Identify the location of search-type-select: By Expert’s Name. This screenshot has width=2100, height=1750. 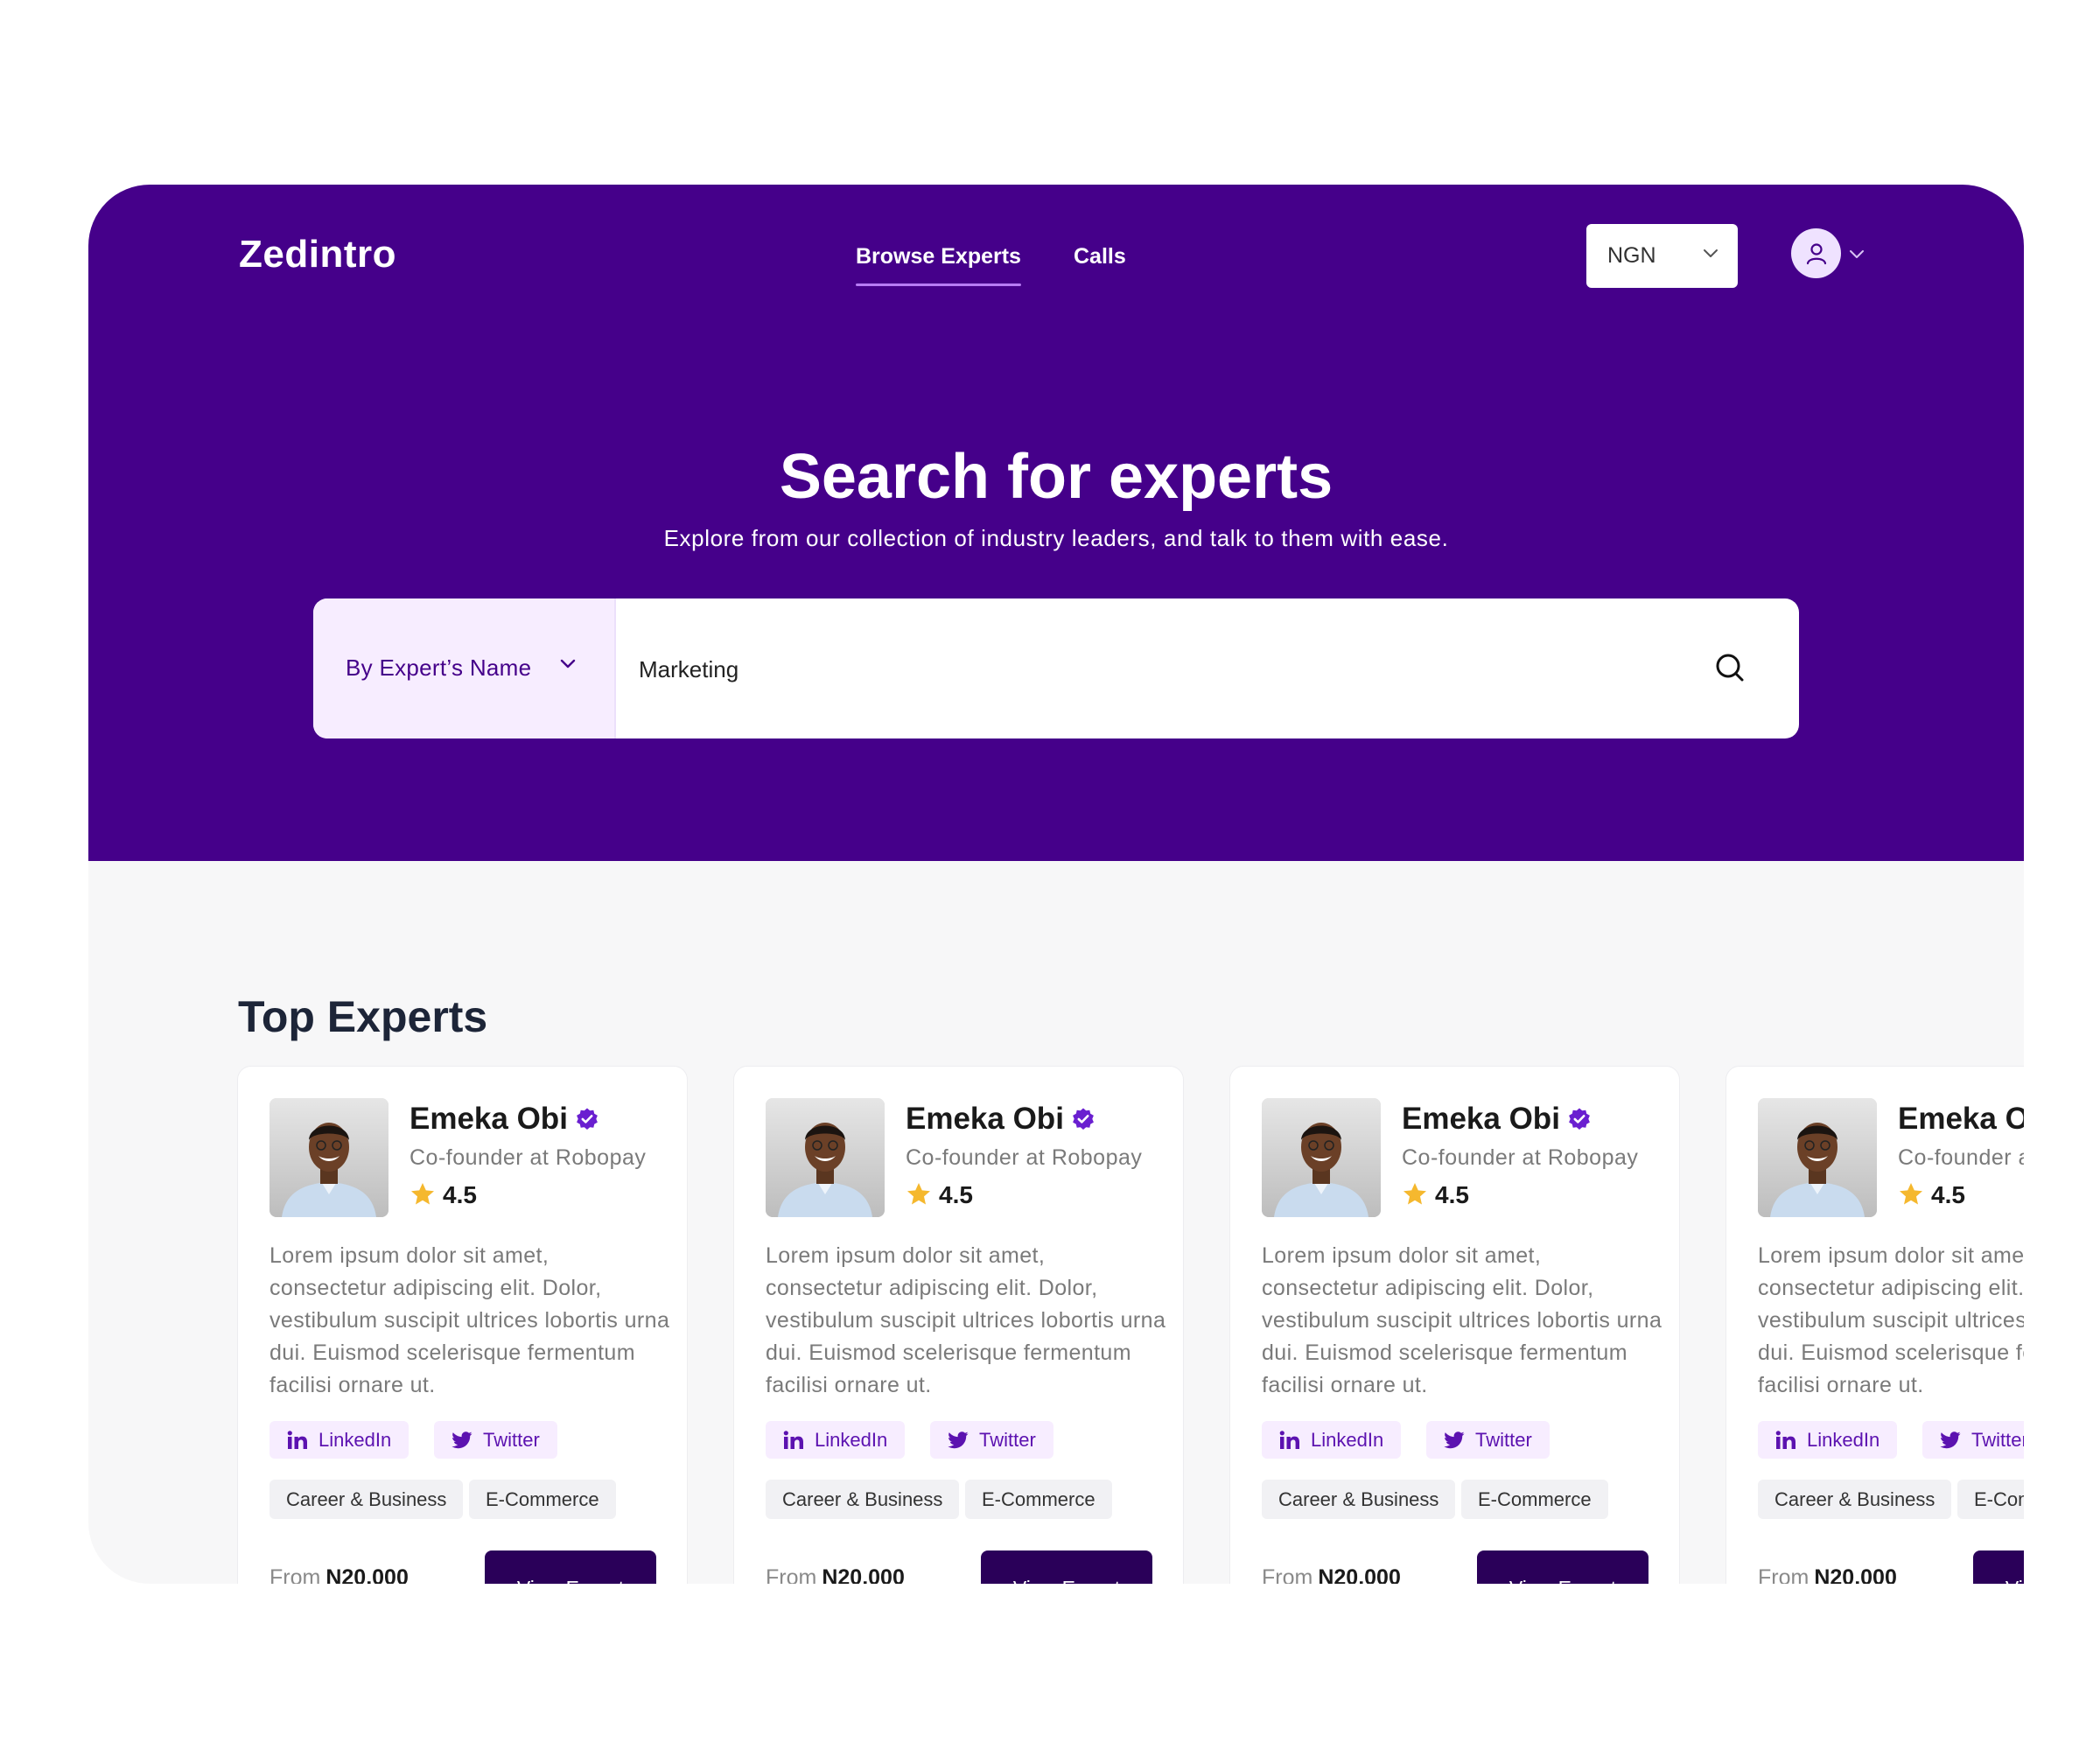
(464, 668).